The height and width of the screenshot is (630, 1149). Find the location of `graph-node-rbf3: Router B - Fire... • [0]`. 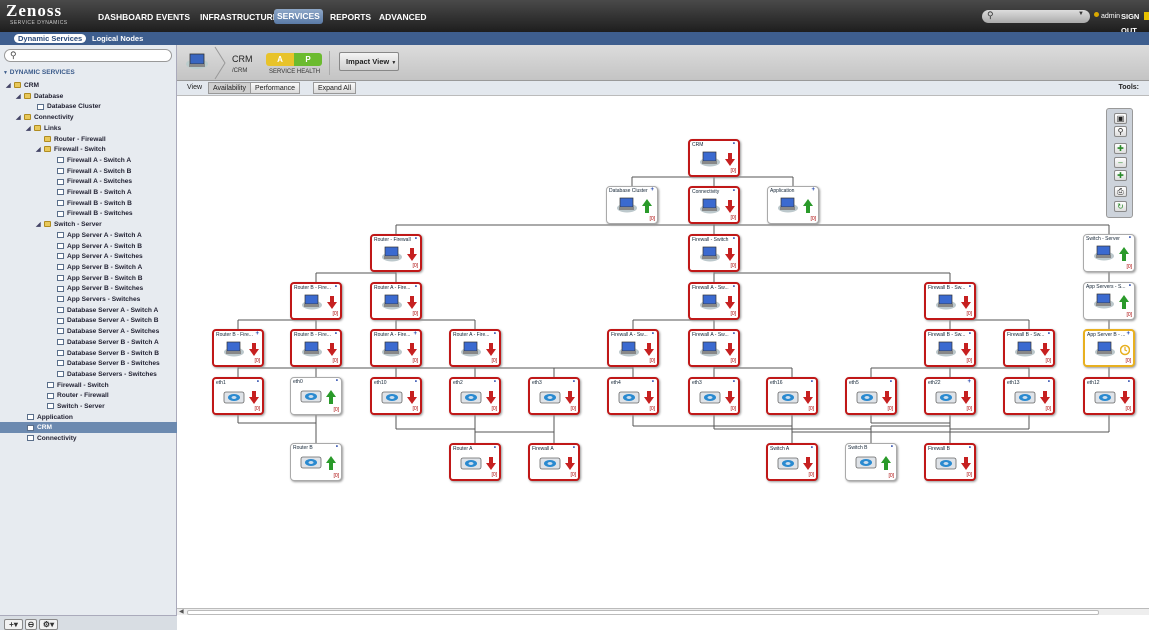

graph-node-rbf3: Router B - Fire... • [0] is located at coordinates (316, 348).